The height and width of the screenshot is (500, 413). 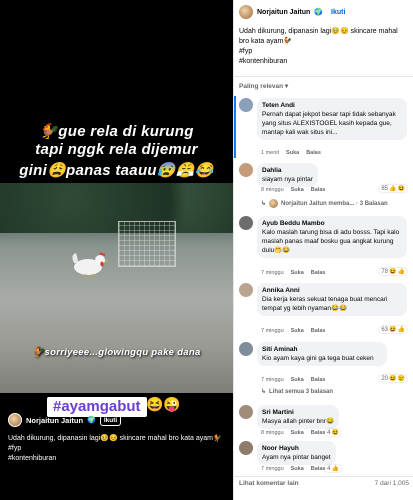 I want to click on globe-icon: 🌍, so click(x=91, y=420).